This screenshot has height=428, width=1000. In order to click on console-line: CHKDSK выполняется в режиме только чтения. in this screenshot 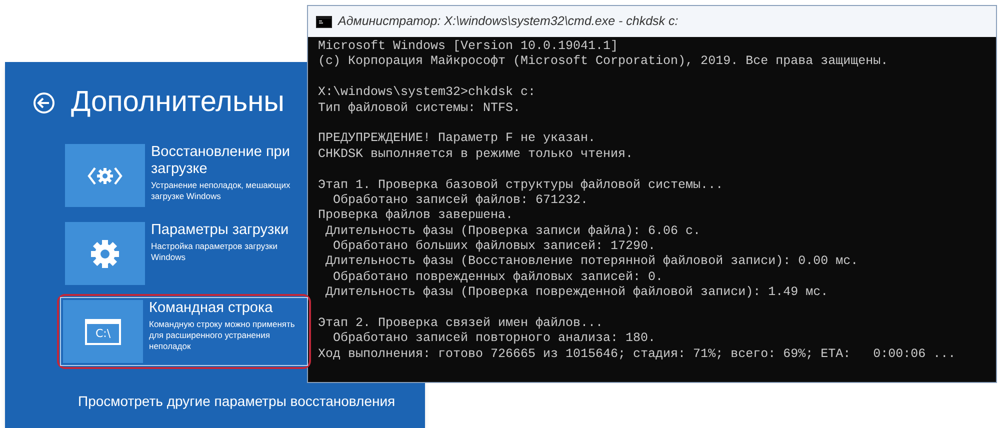, I will do `click(476, 154)`.